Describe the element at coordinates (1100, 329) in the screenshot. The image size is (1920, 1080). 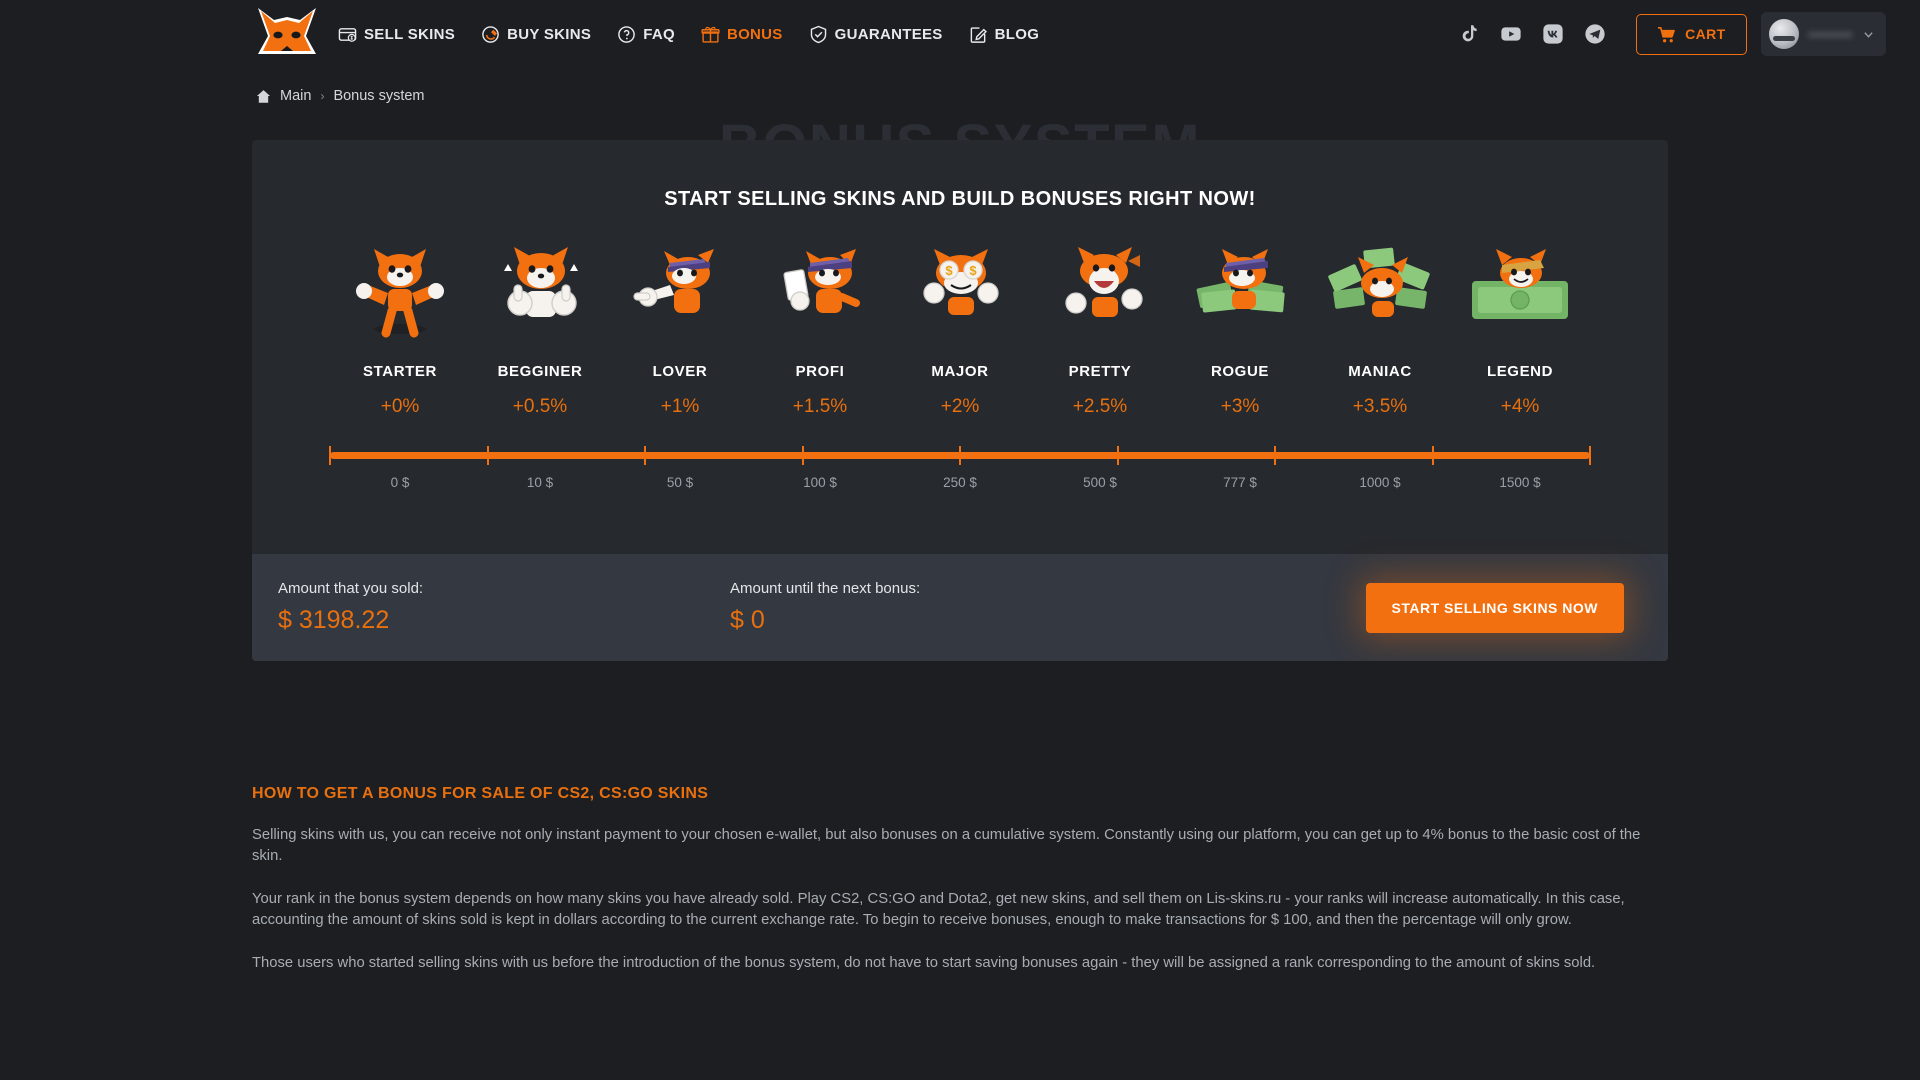
I see `rank-item: PRETTY +2.5%` at that location.